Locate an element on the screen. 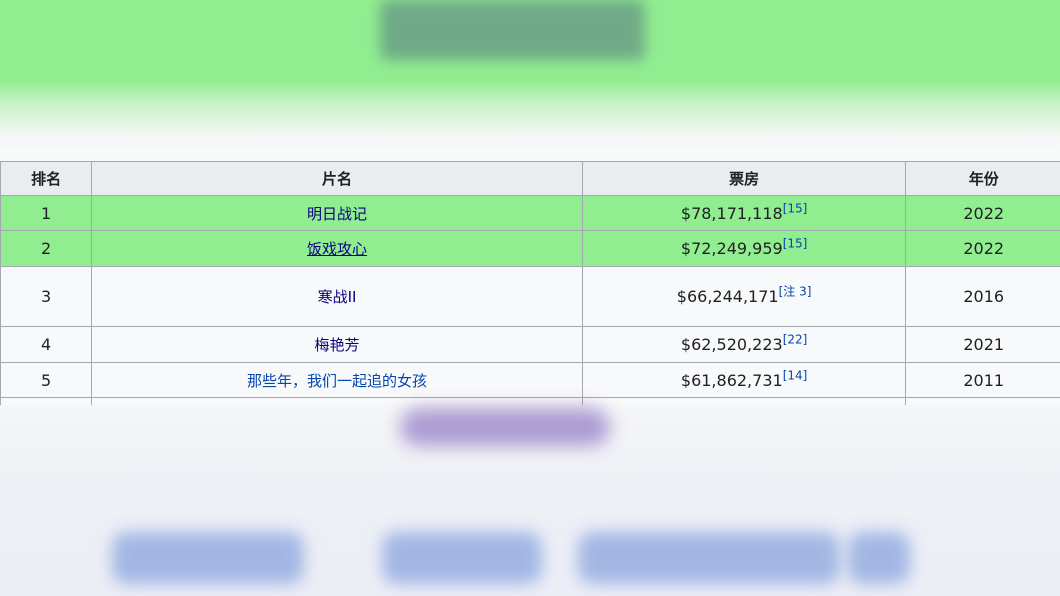  header-rank: 排名 is located at coordinates (46, 178).